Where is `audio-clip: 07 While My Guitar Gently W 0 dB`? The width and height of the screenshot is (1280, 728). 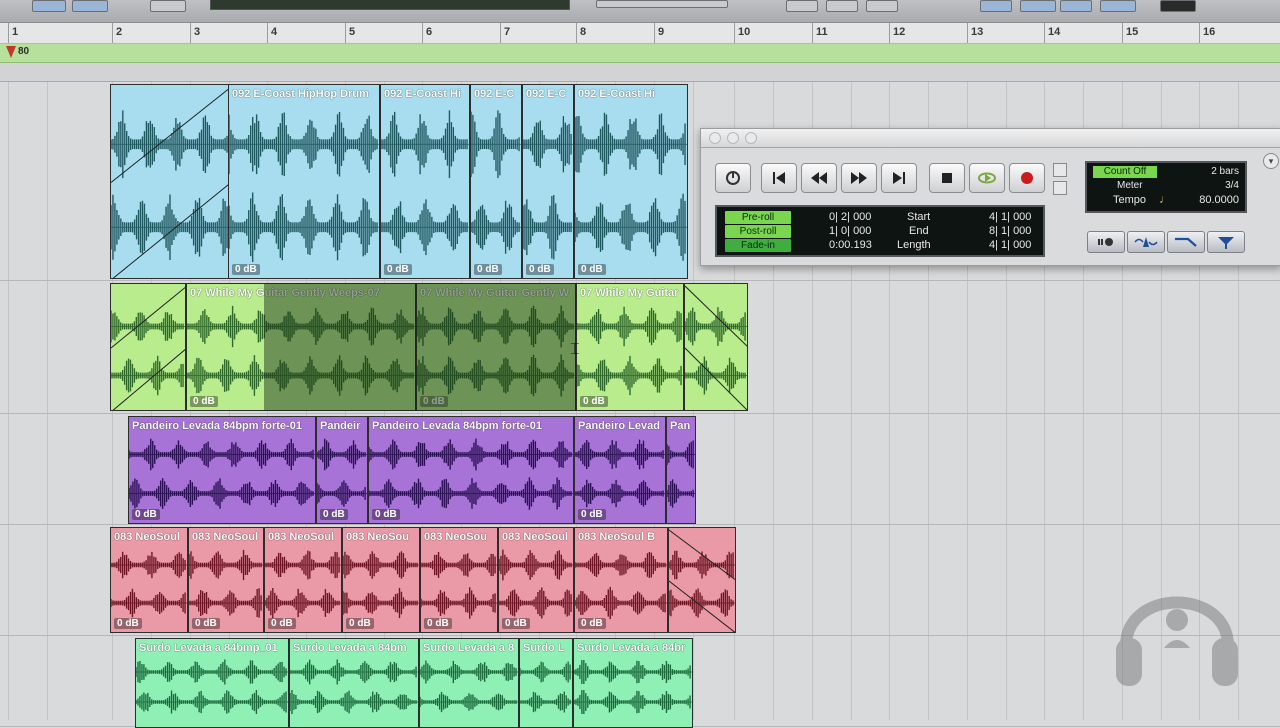 audio-clip: 07 While My Guitar Gently W 0 dB is located at coordinates (496, 347).